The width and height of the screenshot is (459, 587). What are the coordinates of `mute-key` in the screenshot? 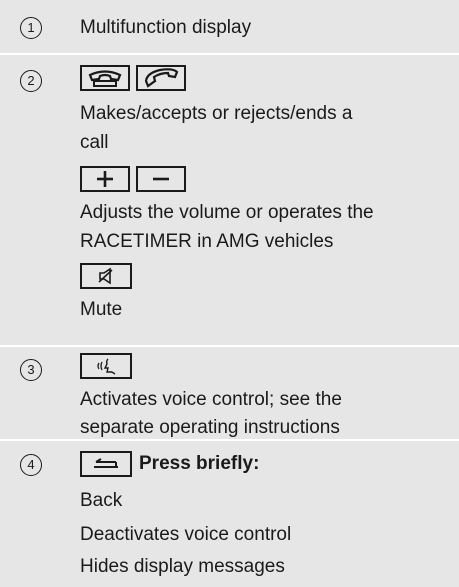 It's located at (106, 276).